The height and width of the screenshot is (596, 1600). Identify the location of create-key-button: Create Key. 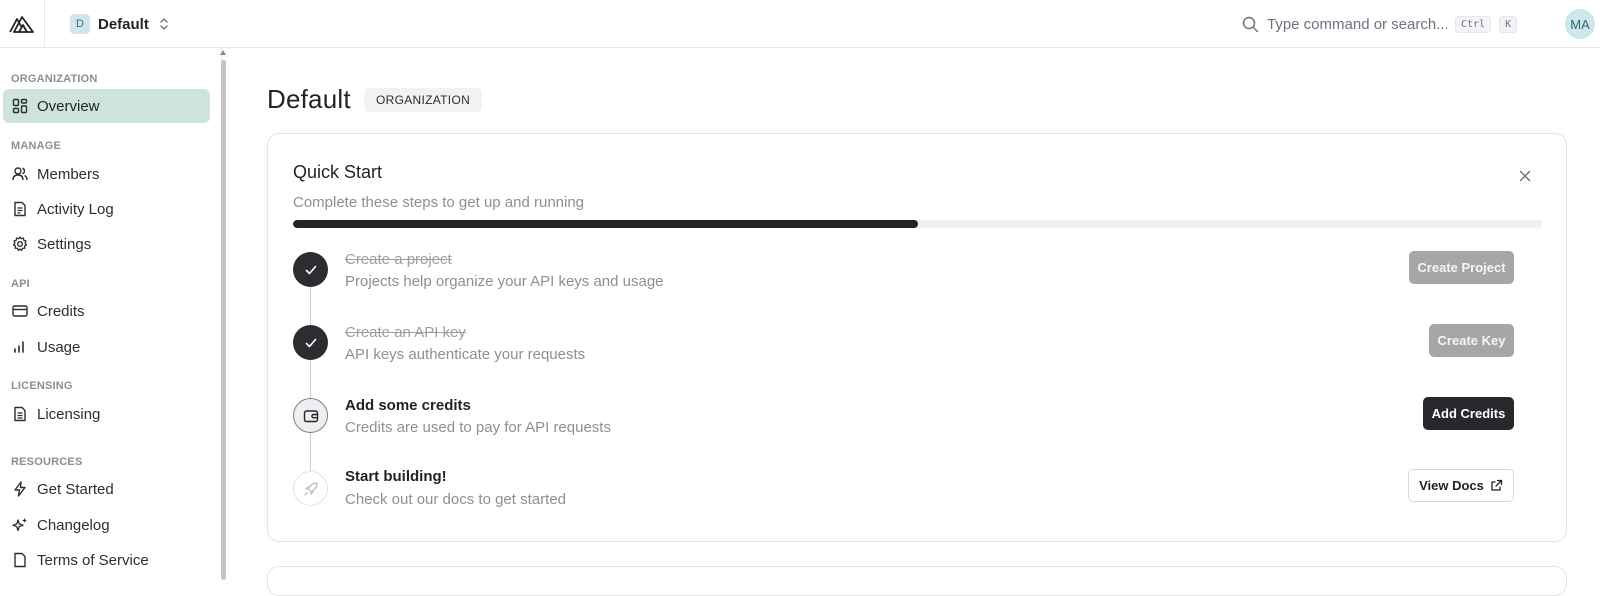
(1471, 340).